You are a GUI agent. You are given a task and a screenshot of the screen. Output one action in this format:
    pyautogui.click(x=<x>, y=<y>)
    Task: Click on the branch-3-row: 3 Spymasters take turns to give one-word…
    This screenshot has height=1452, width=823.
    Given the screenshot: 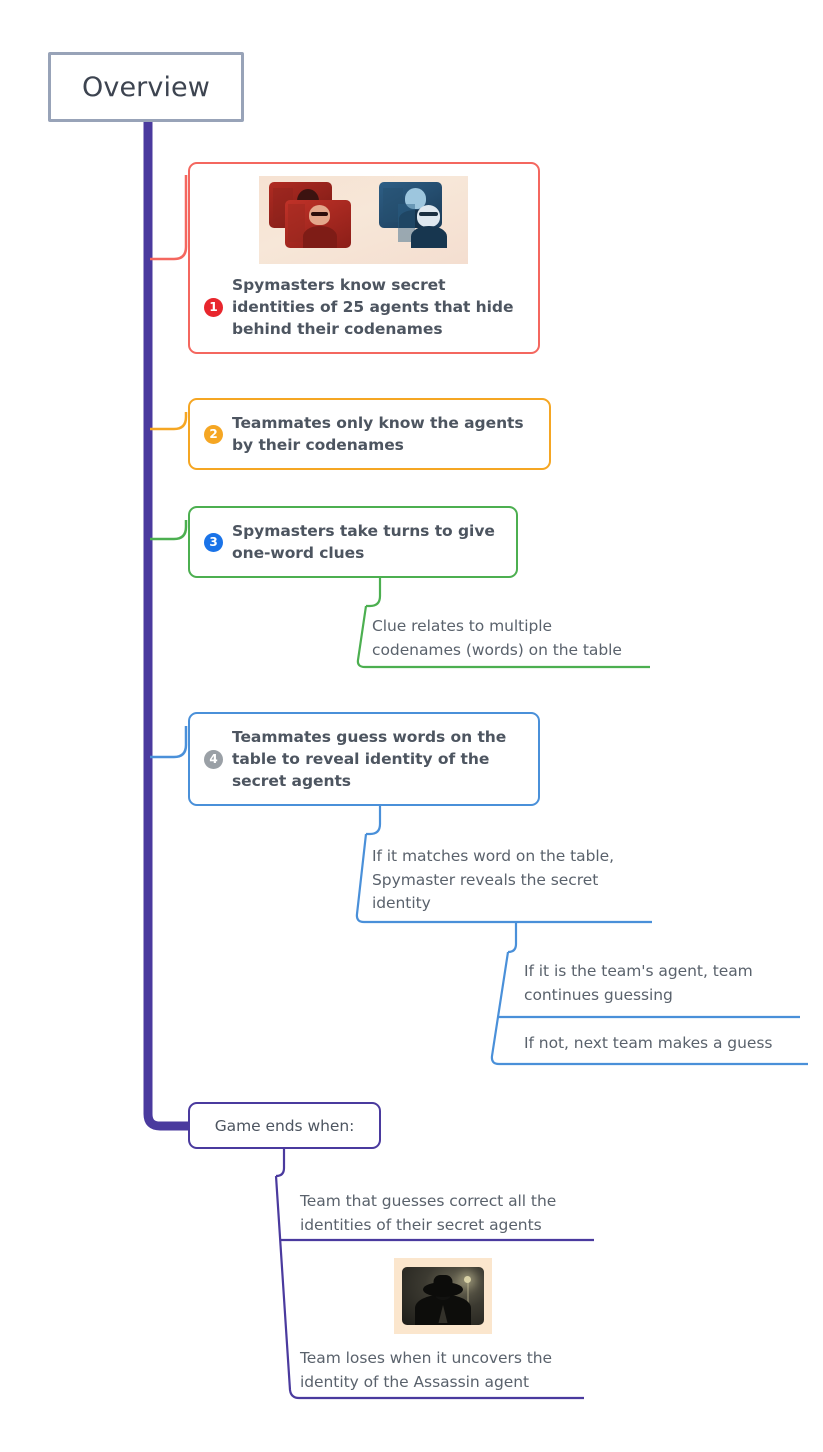 What is the action you would take?
    pyautogui.click(x=352, y=542)
    